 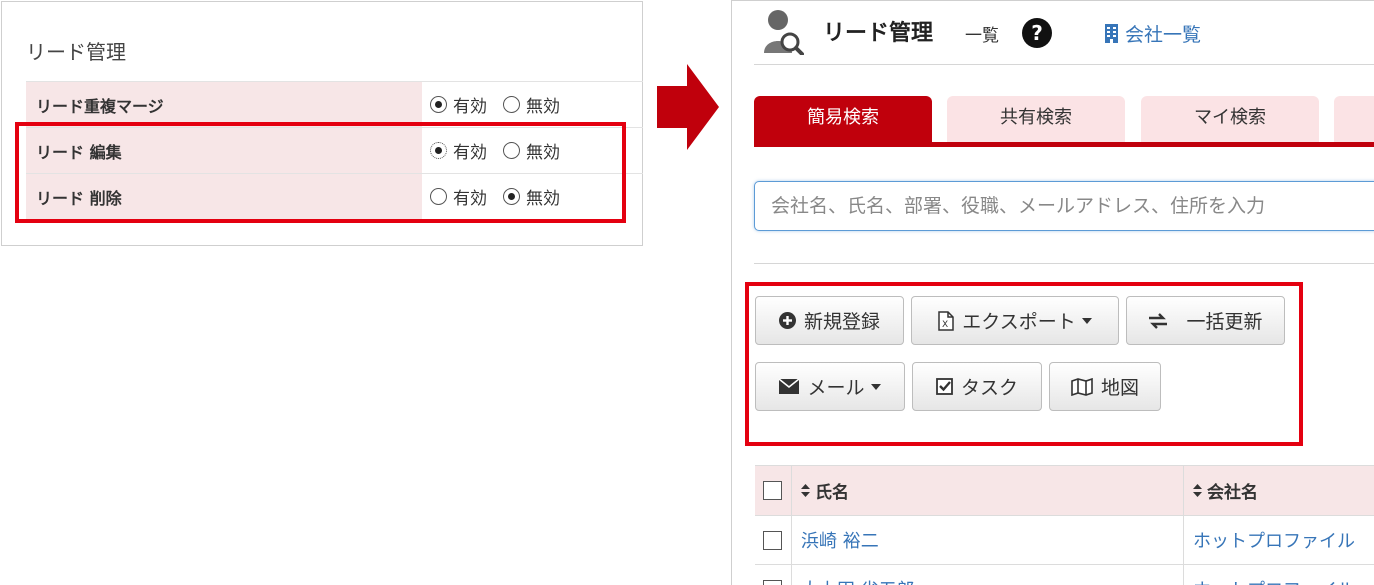 I want to click on name-cell: 大上田 省五郎, so click(x=987, y=575).